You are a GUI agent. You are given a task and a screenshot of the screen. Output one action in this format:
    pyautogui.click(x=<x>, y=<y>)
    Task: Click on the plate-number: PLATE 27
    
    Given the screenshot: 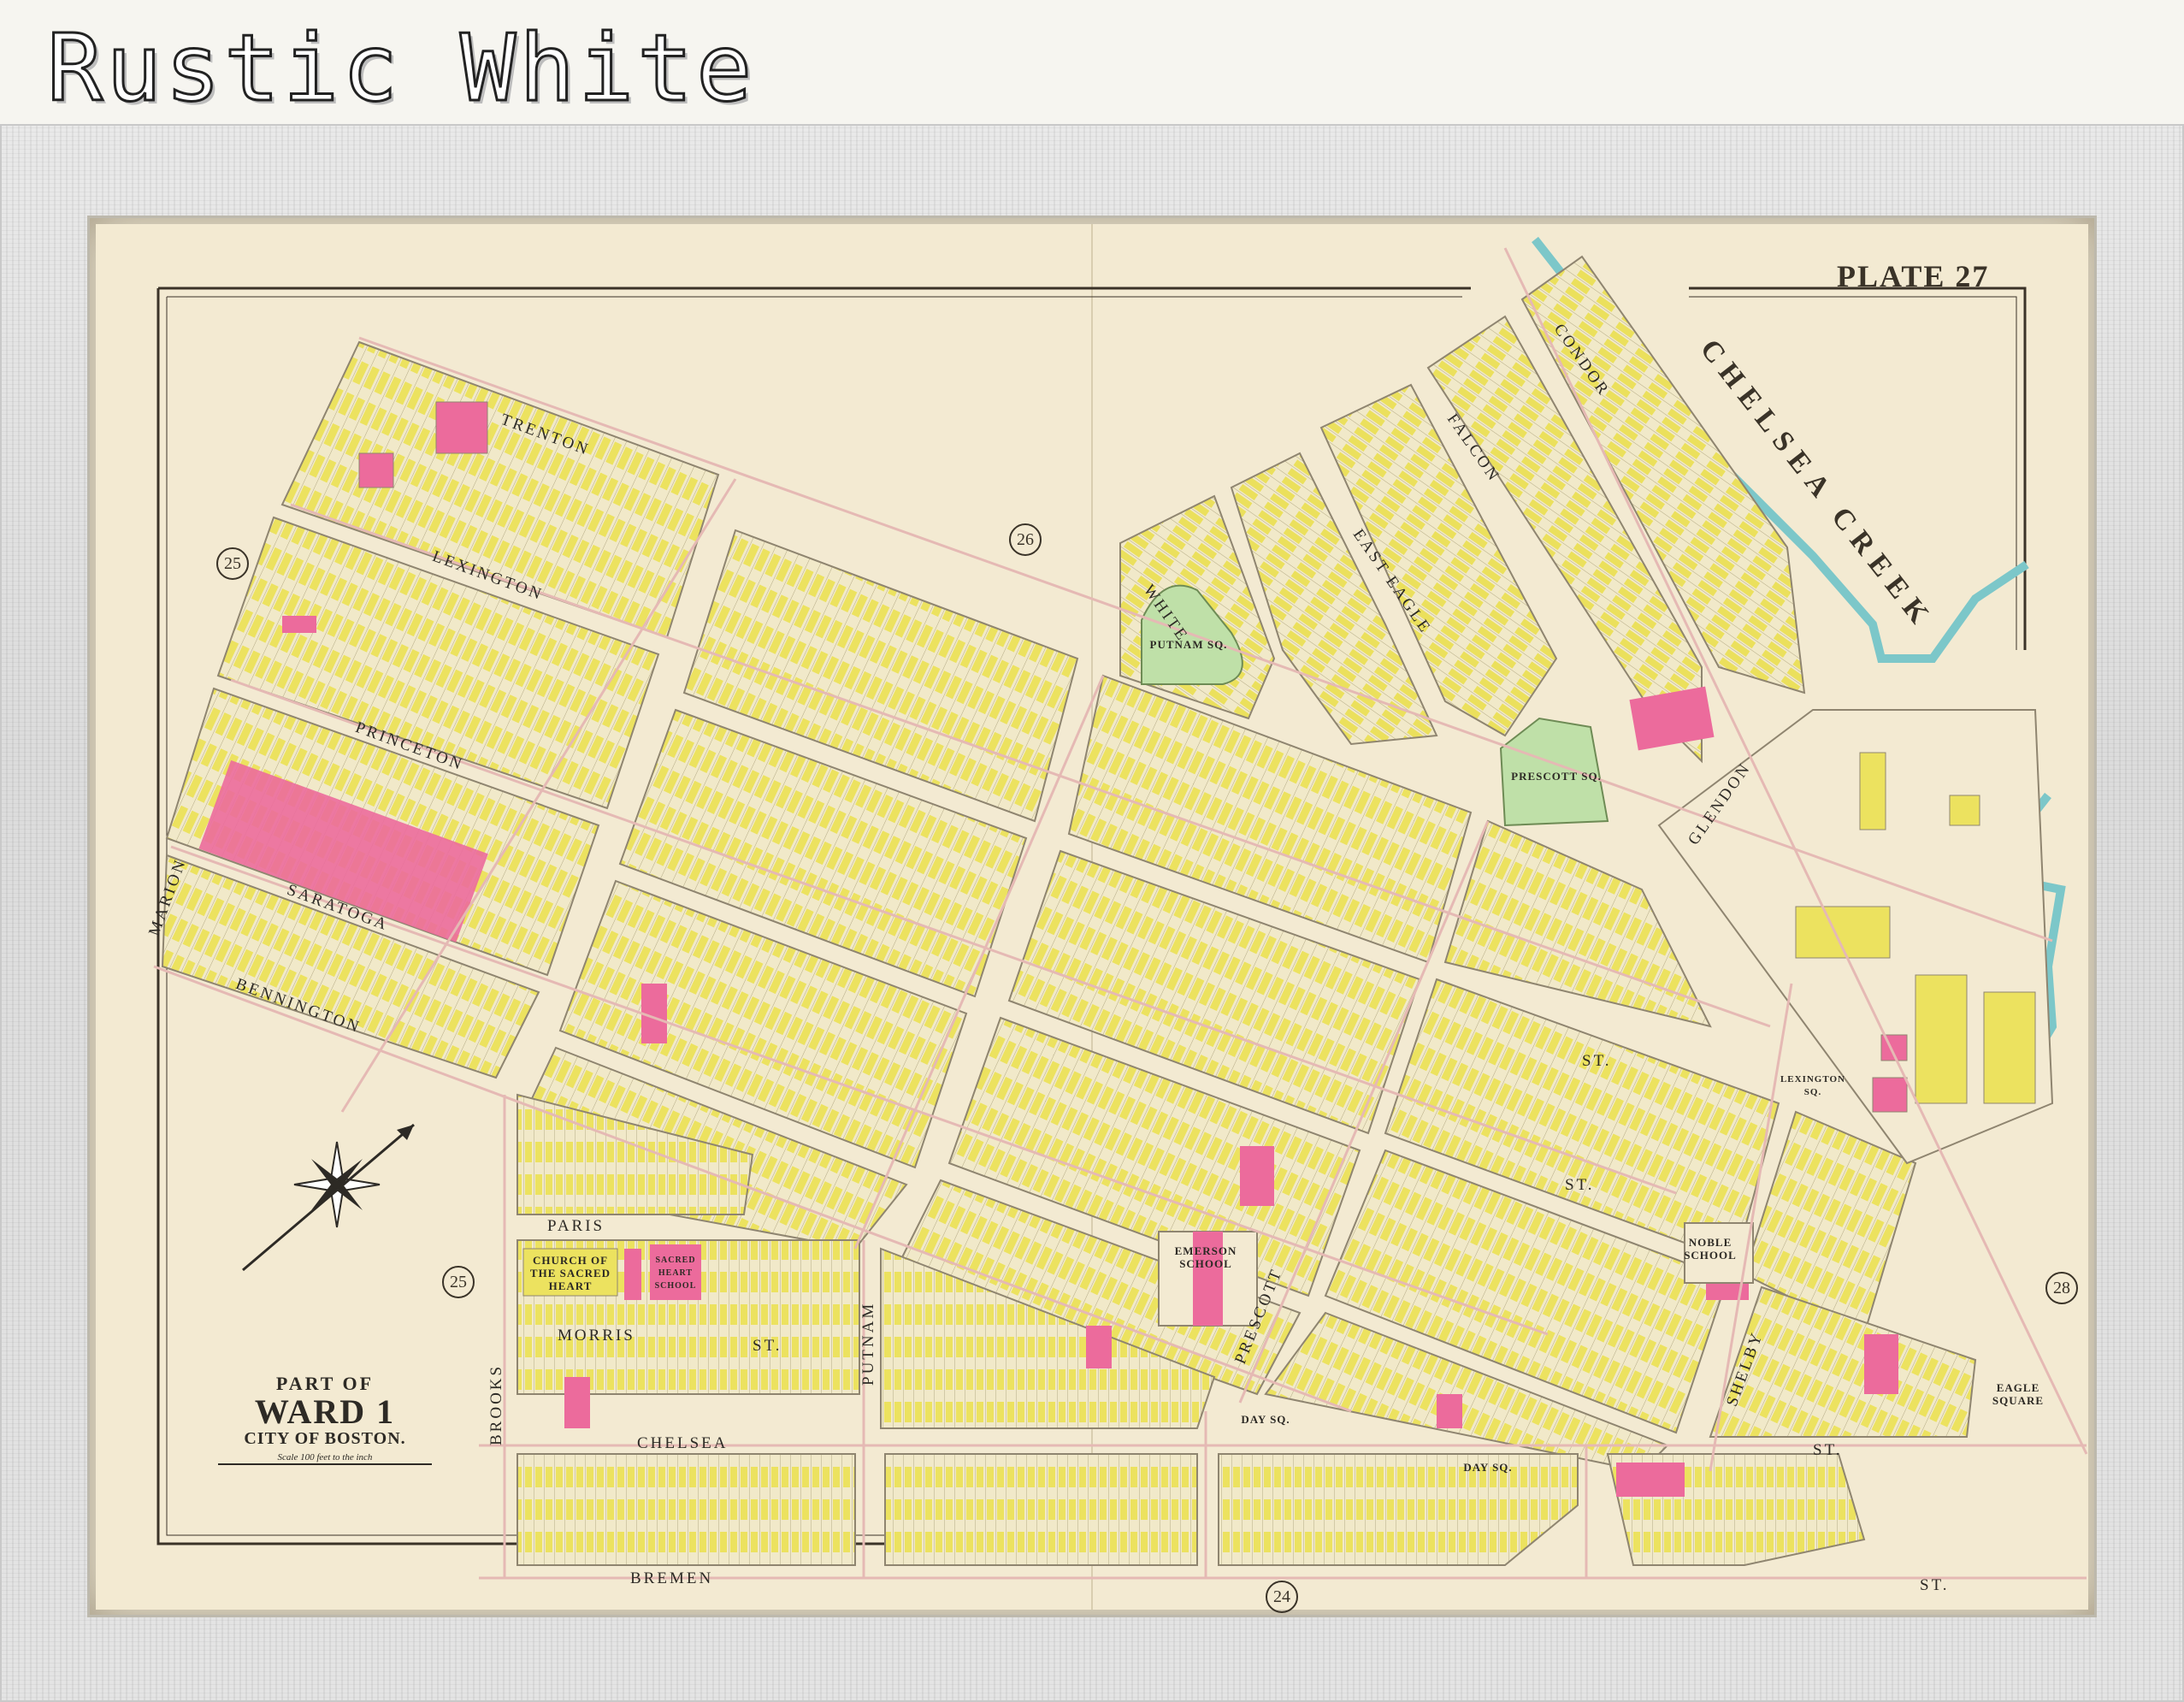 What is the action you would take?
    pyautogui.click(x=1913, y=276)
    